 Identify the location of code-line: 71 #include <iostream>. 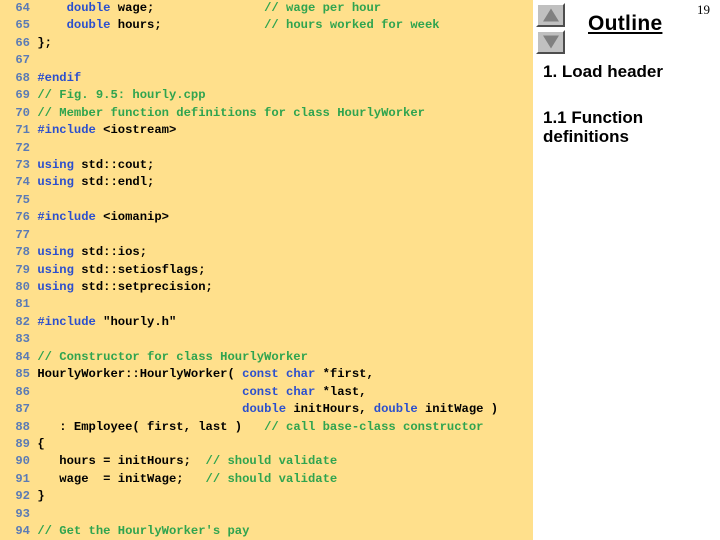
(266, 130).